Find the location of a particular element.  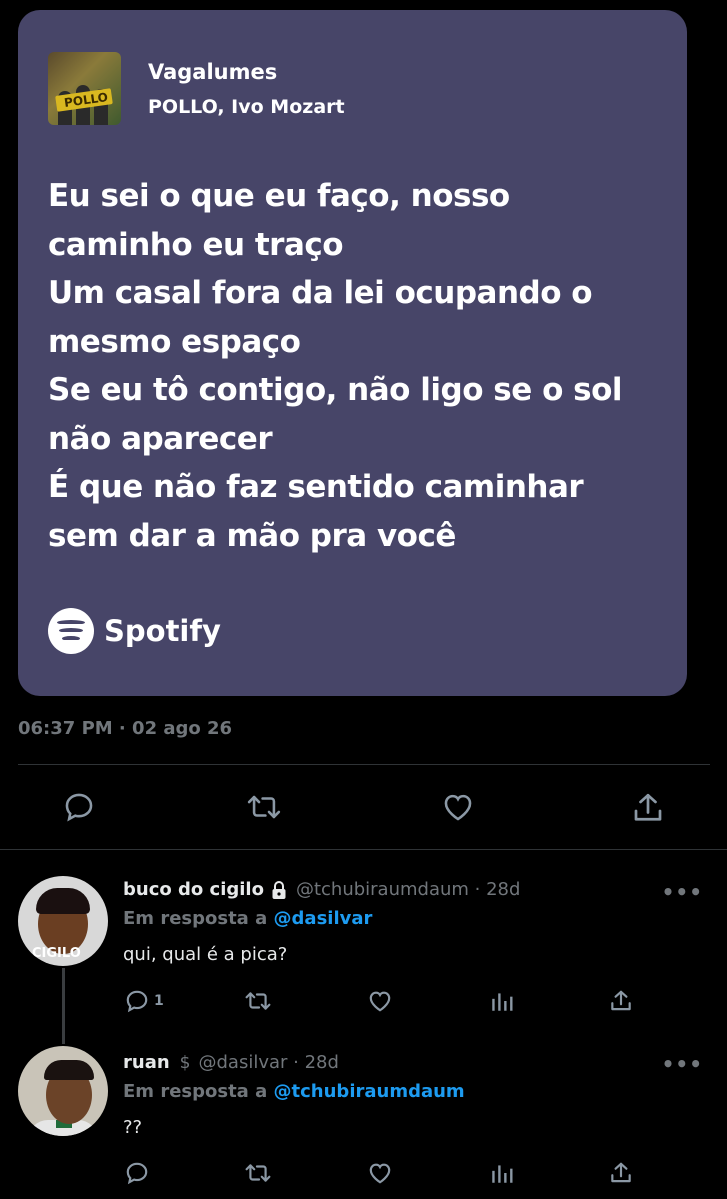

mention-link: @dasilvar is located at coordinates (323, 918).